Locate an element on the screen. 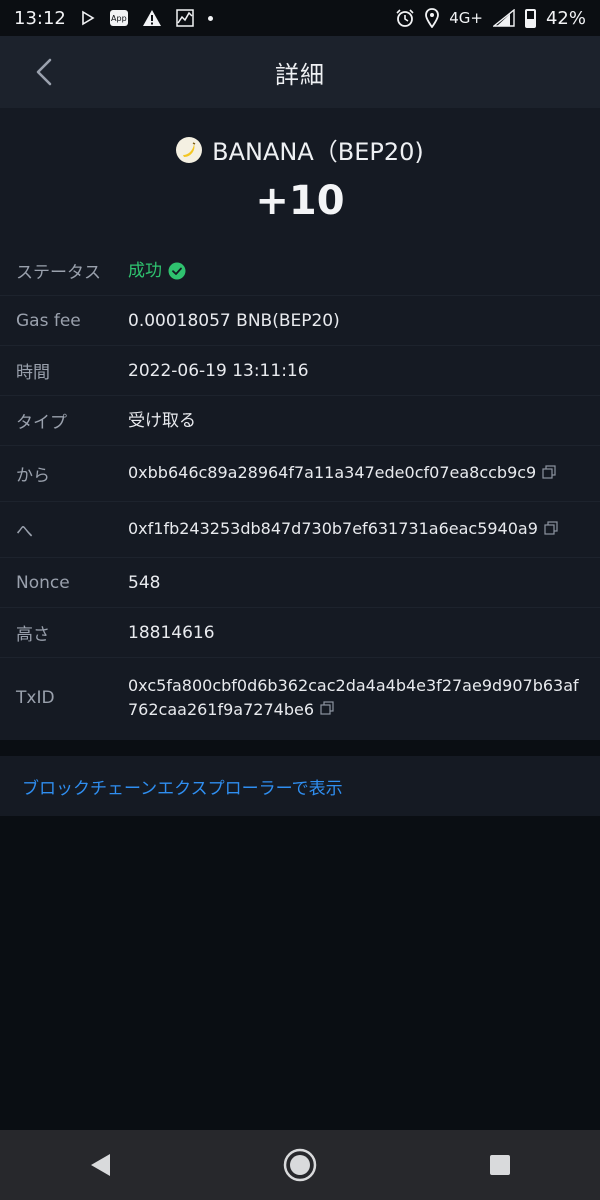  page-header: 詳細 is located at coordinates (300, 72).